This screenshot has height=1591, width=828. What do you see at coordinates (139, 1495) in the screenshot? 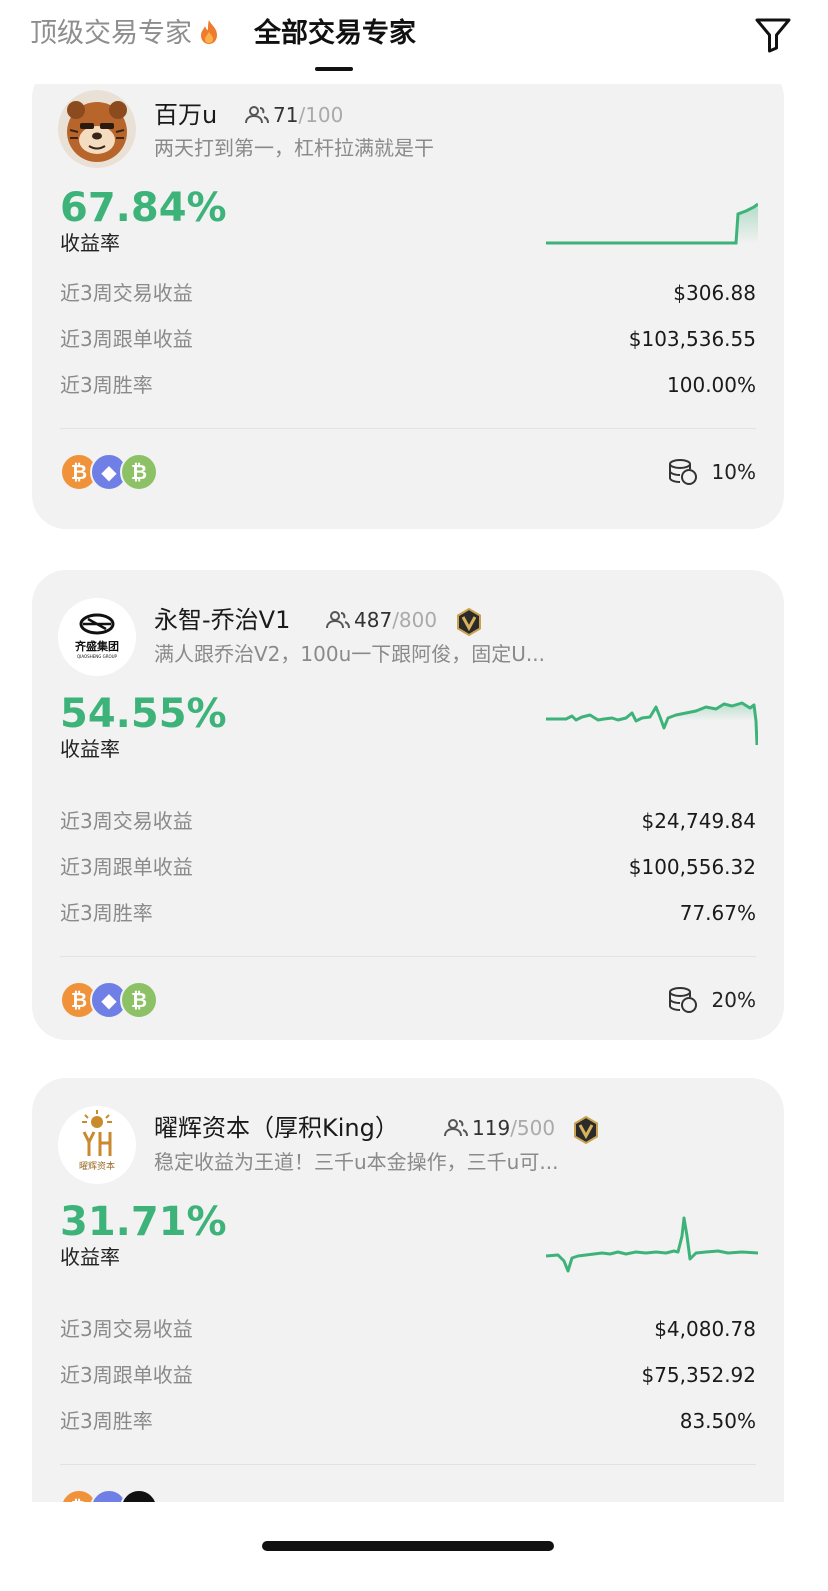
I see `token-icon: ◼` at bounding box center [139, 1495].